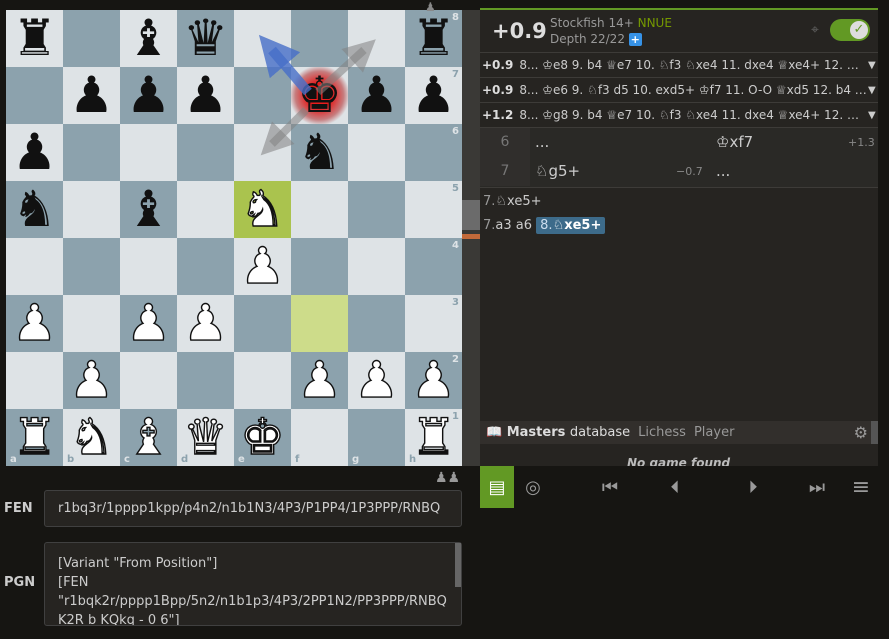  Describe the element at coordinates (148, 38) in the screenshot. I see `square-c8: ♝` at that location.